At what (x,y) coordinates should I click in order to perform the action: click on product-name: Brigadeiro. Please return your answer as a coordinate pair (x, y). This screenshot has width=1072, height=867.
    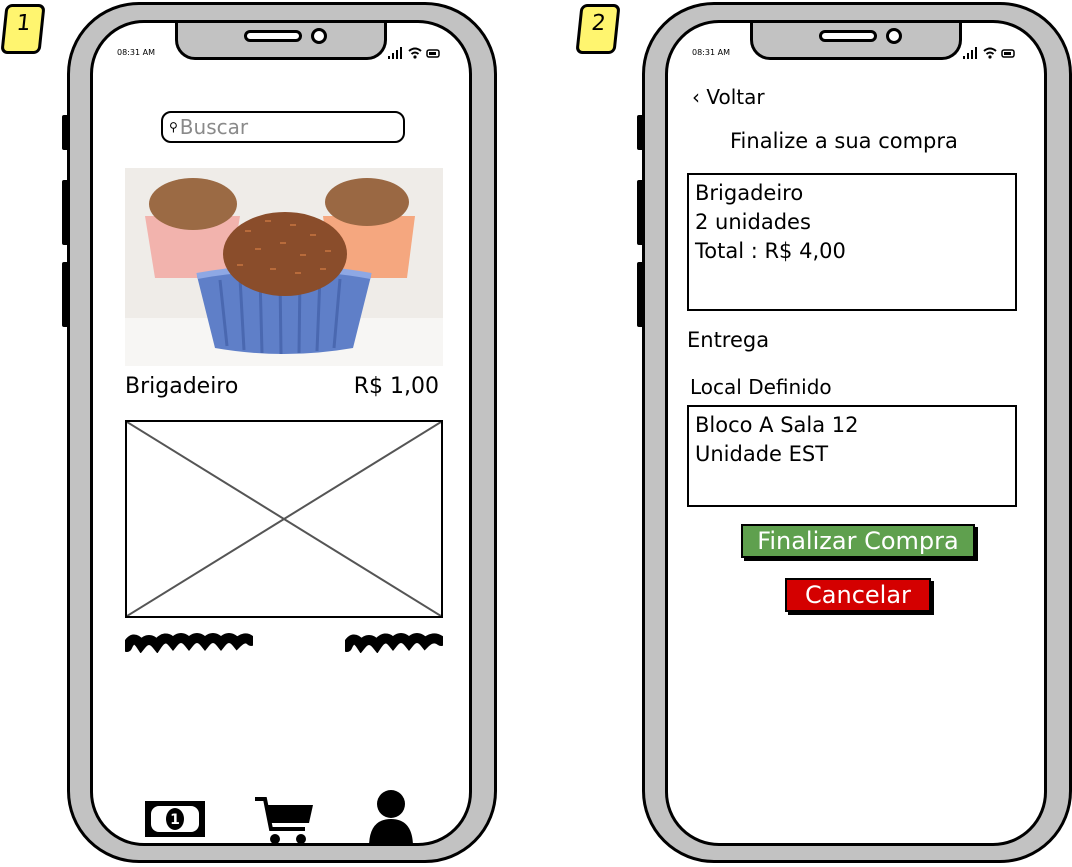
    Looking at the image, I should click on (182, 386).